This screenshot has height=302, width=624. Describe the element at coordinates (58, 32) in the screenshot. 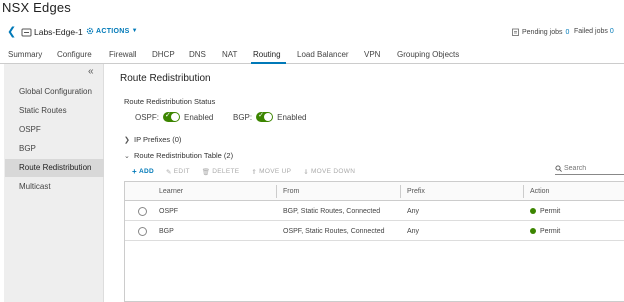

I see `edge-name: Labs-Edge-1` at that location.